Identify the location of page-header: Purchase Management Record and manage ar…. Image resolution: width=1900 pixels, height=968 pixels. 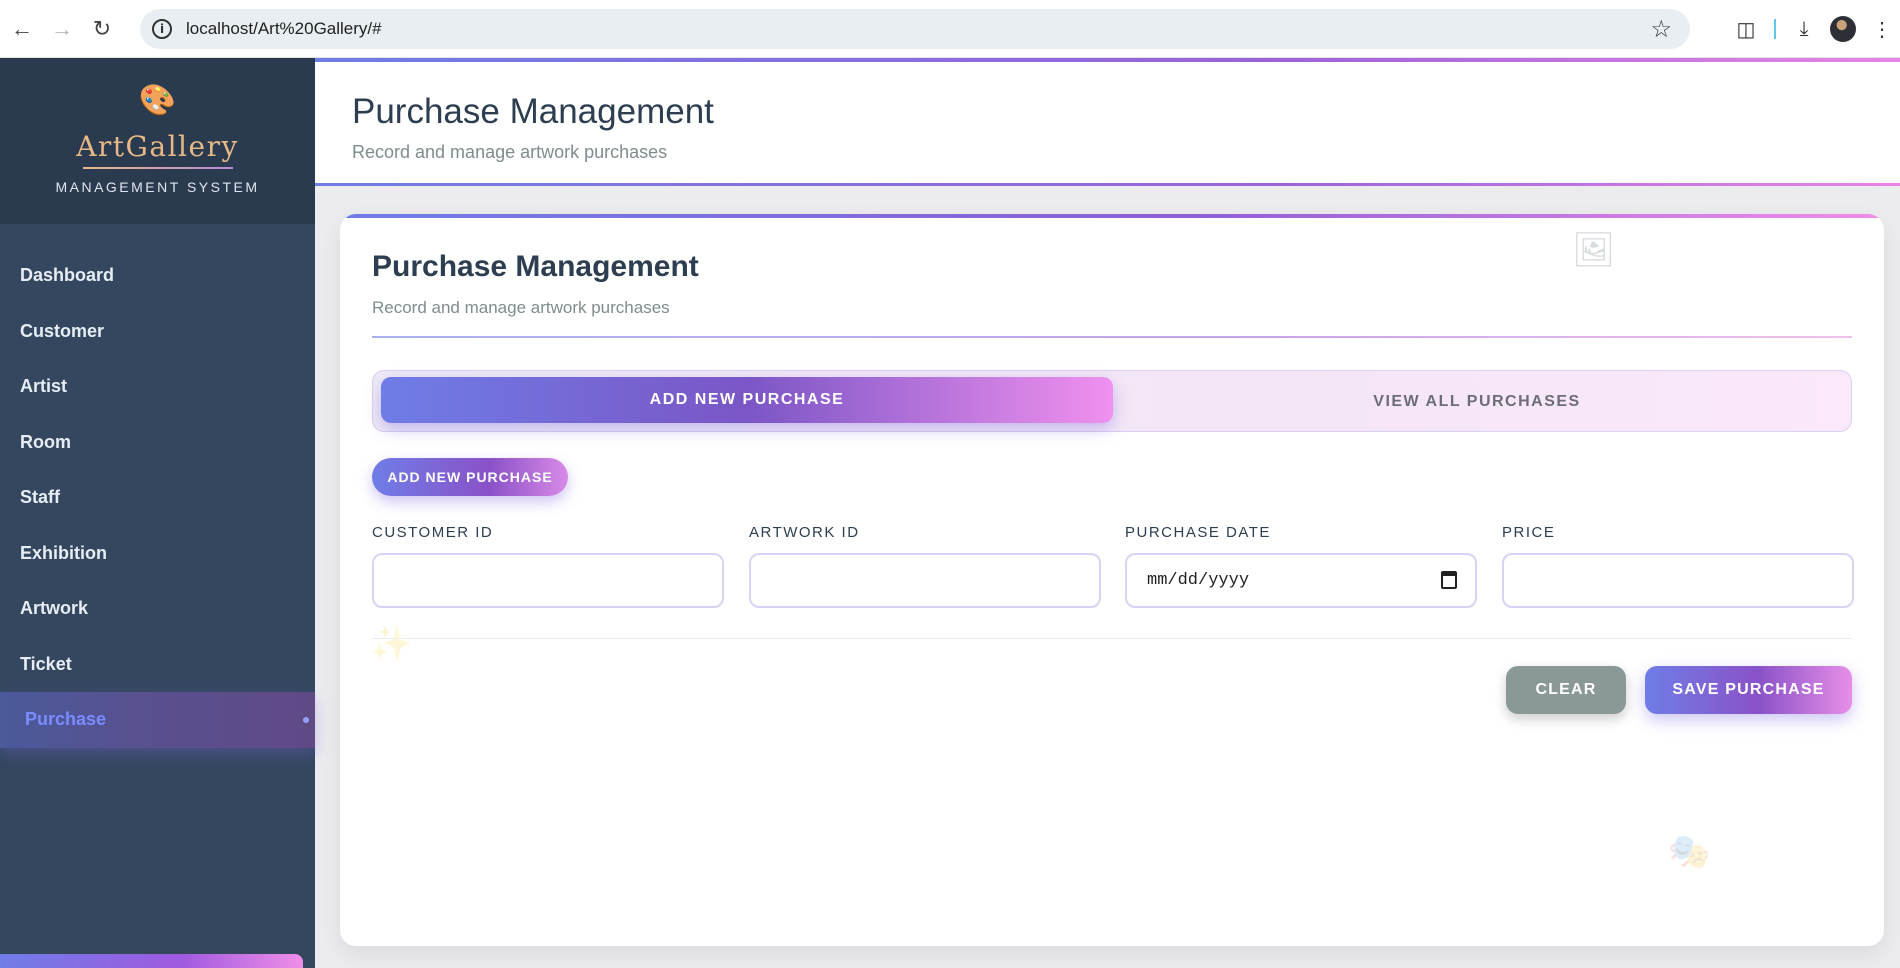
(1107, 122).